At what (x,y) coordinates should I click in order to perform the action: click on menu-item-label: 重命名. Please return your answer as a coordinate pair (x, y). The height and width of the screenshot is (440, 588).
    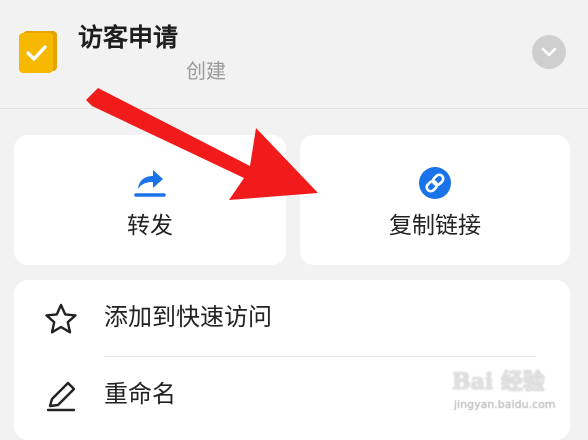
    Looking at the image, I should click on (140, 394).